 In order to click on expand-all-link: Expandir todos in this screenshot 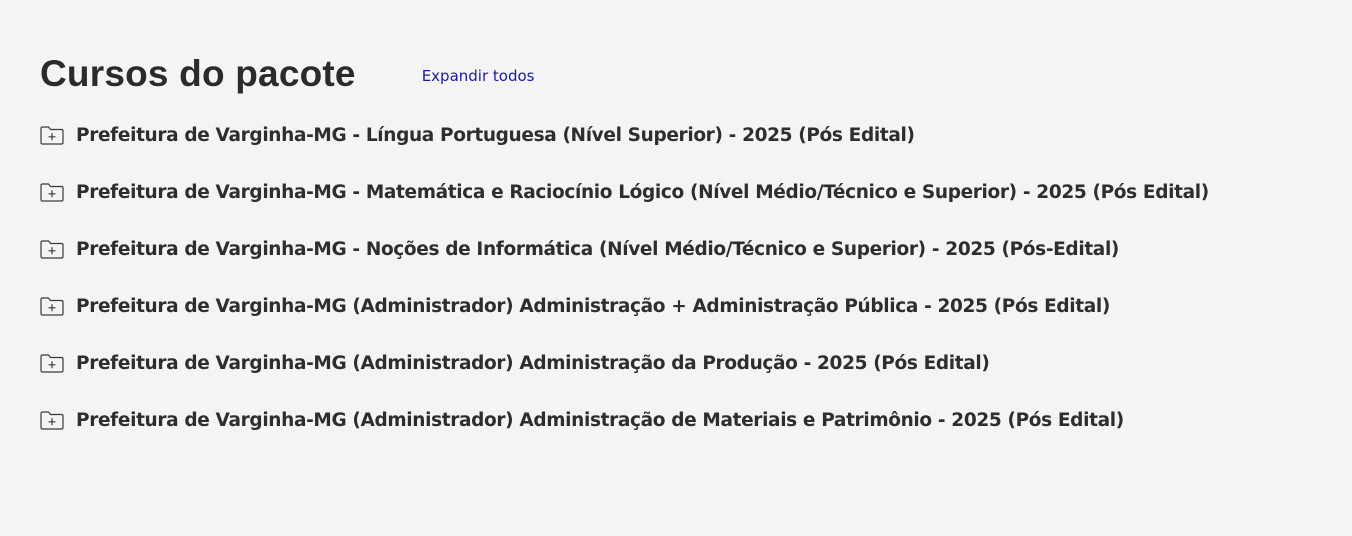, I will do `click(478, 76)`.